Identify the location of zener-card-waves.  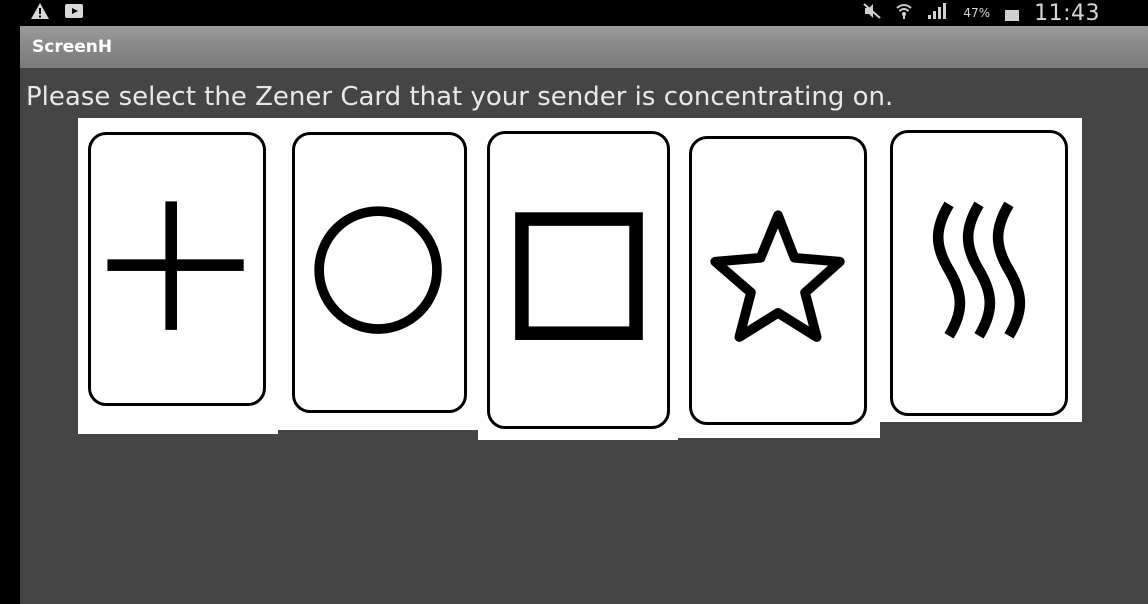
(981, 270).